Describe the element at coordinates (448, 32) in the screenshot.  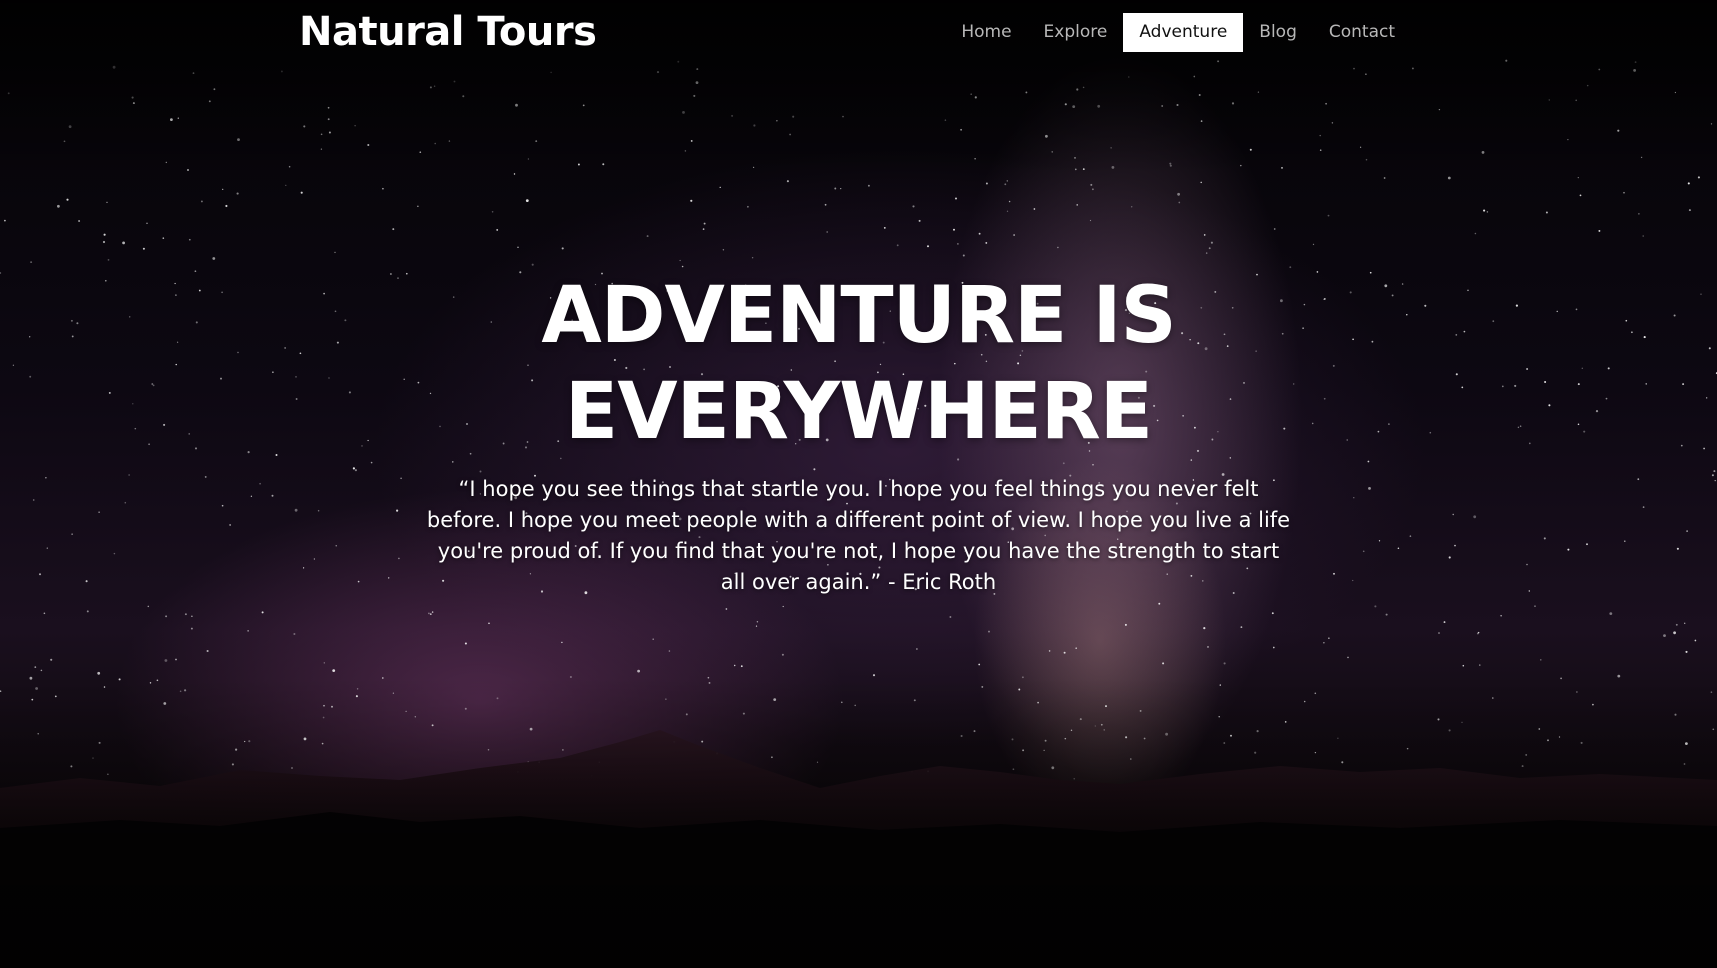
I see `brand-logo: Natural Tours` at that location.